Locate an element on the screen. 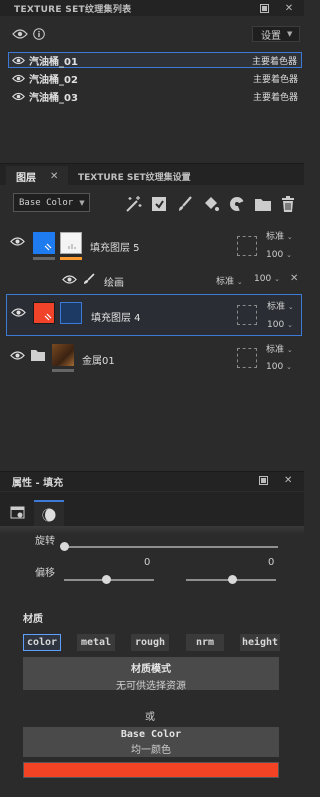 This screenshot has width=320, height=797. add-effect-icon is located at coordinates (133, 204).